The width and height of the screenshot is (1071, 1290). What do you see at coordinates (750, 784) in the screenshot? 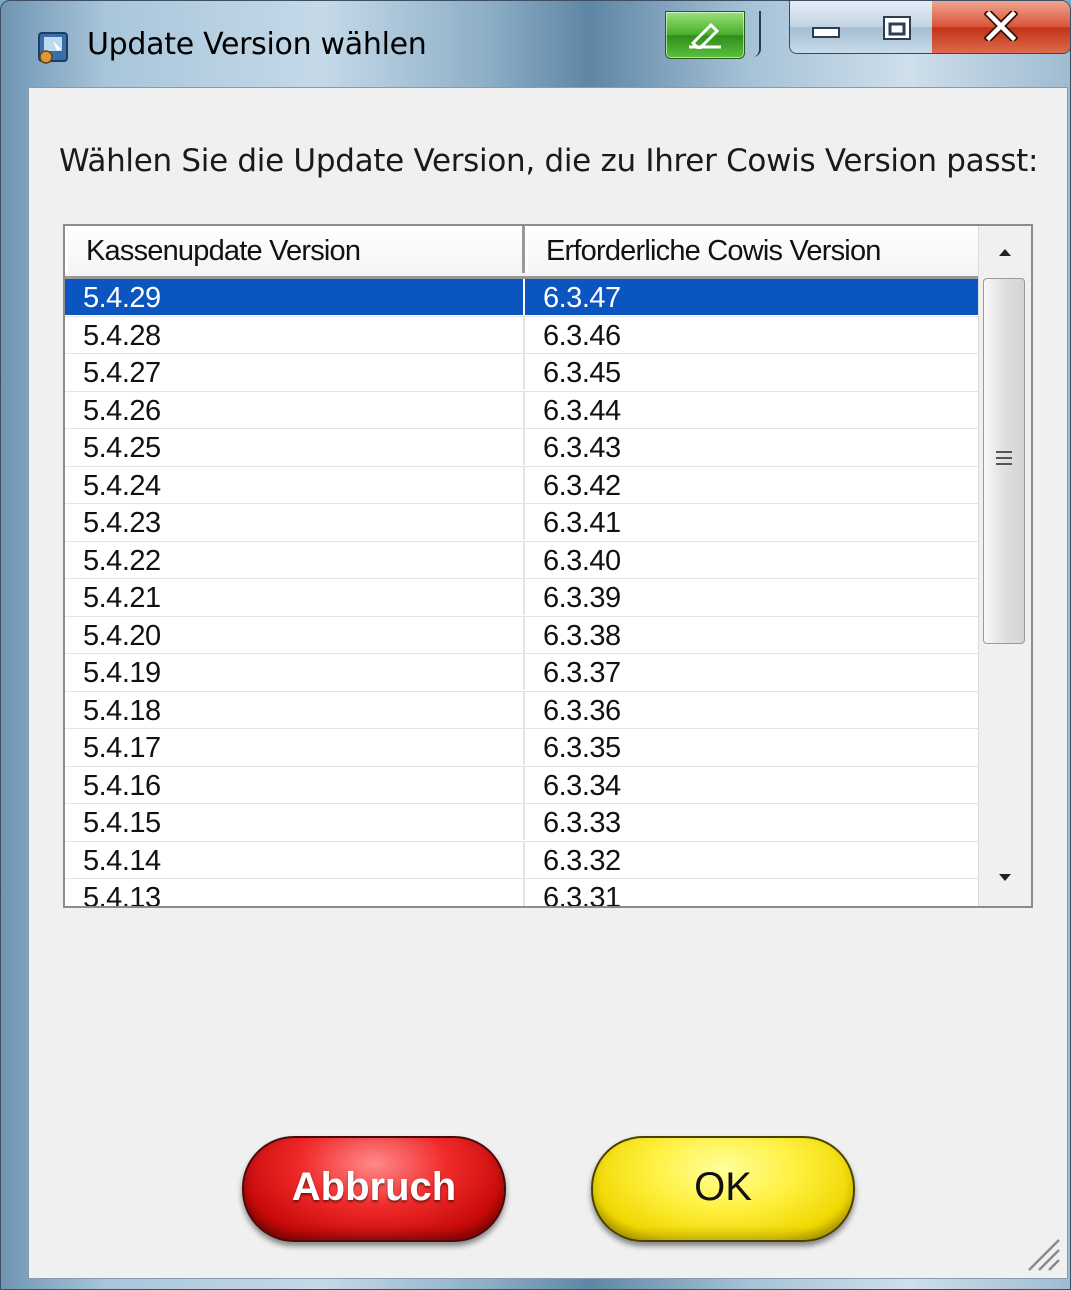
I see `cell-cowis-version: 6.3.34` at bounding box center [750, 784].